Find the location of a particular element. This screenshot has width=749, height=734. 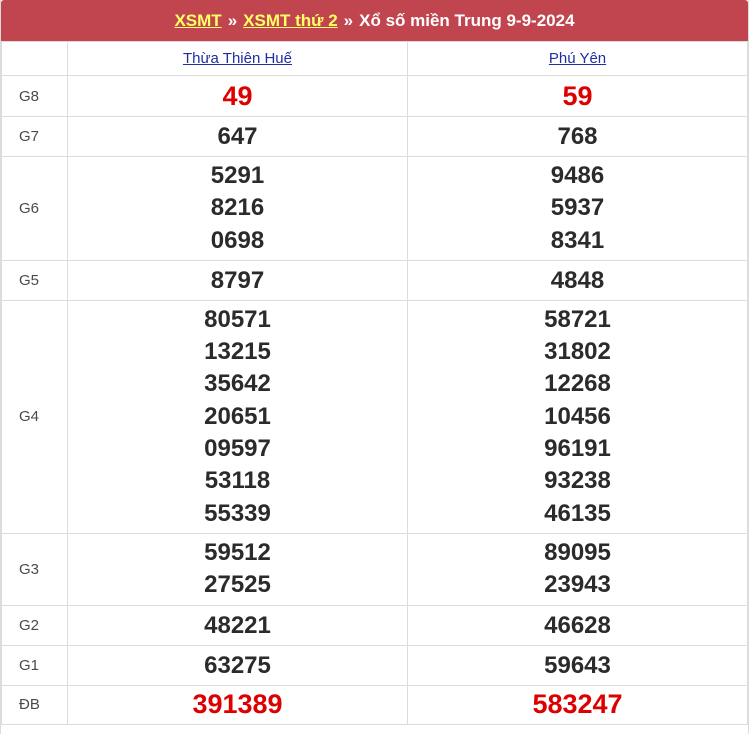

prize-number: 8341 is located at coordinates (577, 240).